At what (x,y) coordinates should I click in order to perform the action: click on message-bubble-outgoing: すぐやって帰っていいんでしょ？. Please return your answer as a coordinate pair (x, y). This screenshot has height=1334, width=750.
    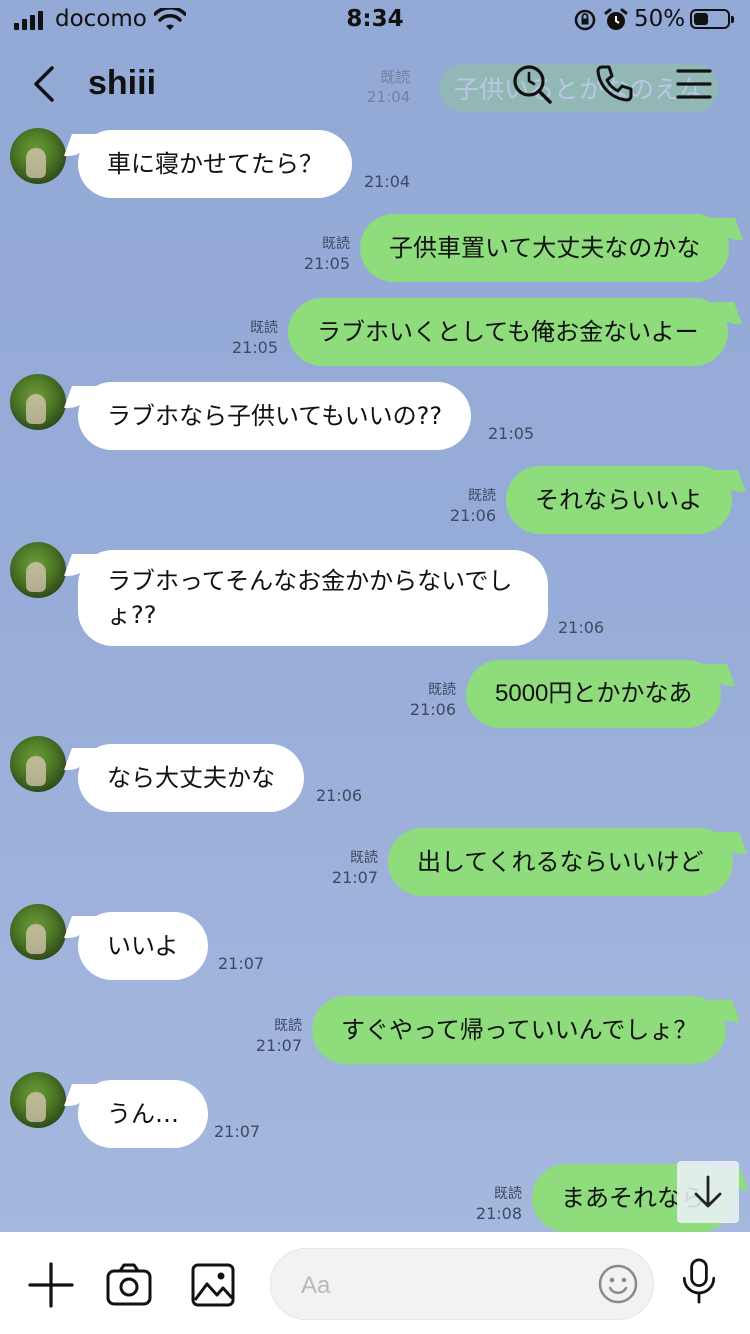
    Looking at the image, I should click on (519, 1030).